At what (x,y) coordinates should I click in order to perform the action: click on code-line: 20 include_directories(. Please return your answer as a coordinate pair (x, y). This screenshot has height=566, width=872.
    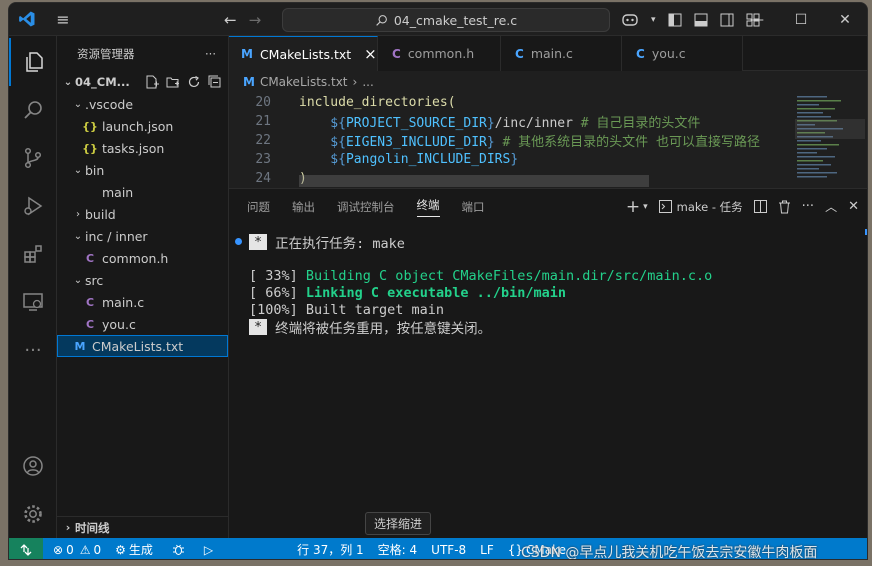
    Looking at the image, I should click on (509, 102).